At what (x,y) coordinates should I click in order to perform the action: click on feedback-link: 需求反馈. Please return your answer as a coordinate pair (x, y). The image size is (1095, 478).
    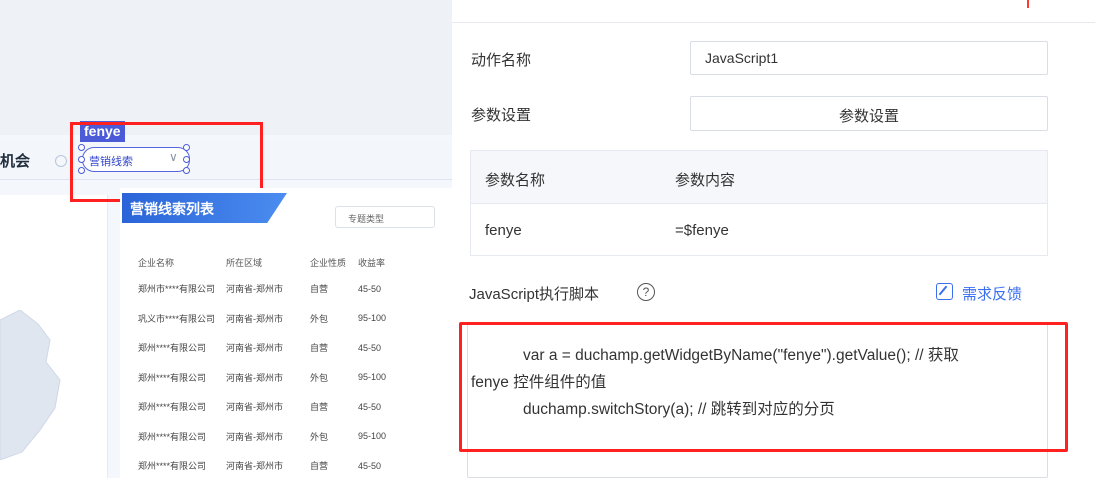
    Looking at the image, I should click on (992, 293).